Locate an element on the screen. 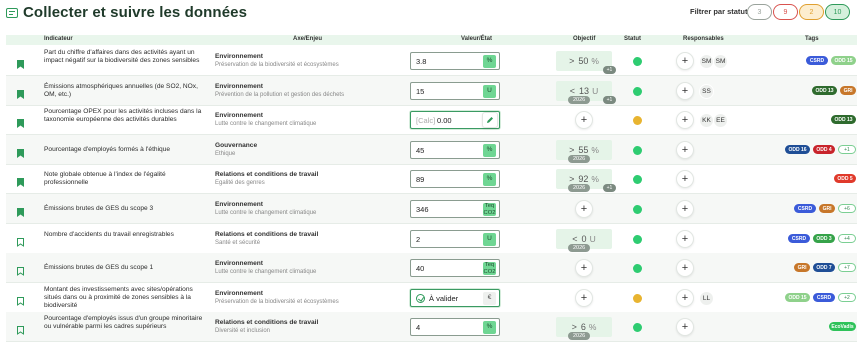 The width and height of the screenshot is (857, 355). objective-operator: > is located at coordinates (572, 150).